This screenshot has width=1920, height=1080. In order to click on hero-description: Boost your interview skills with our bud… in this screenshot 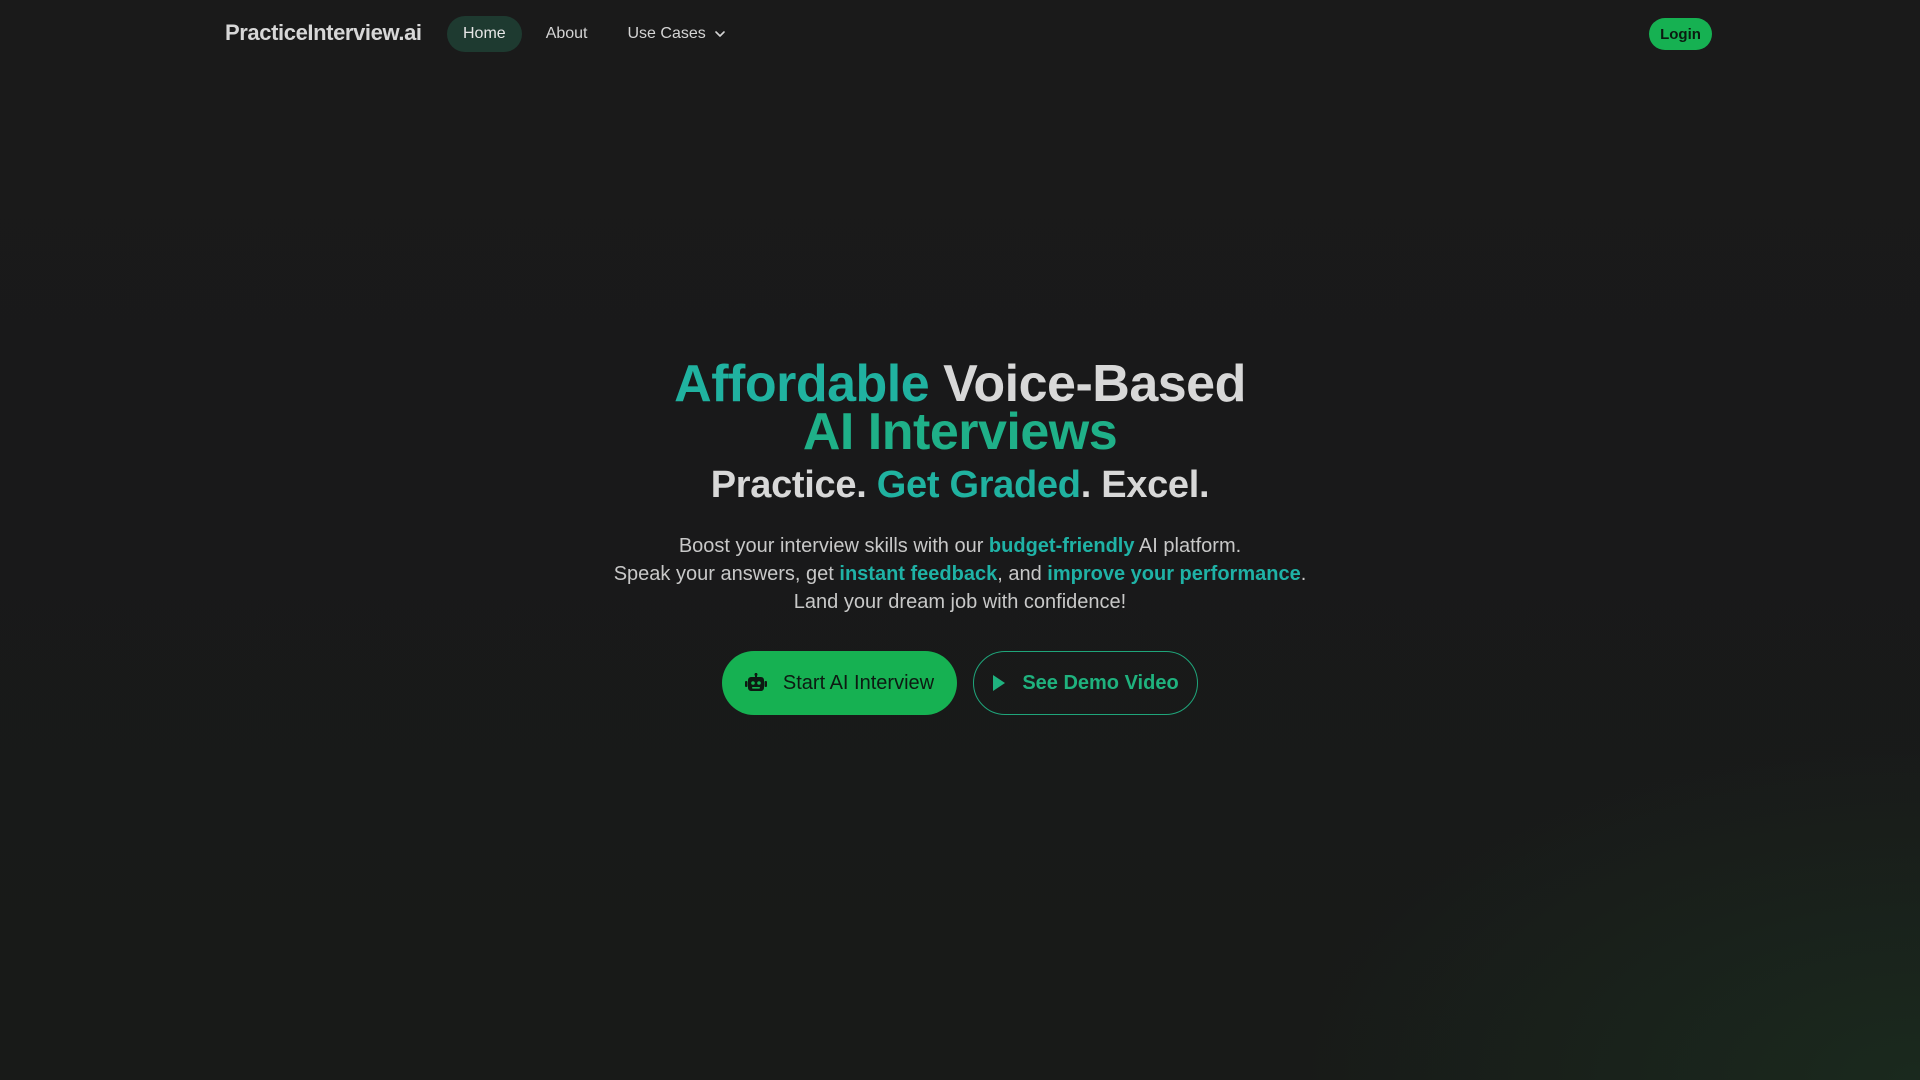, I will do `click(960, 574)`.